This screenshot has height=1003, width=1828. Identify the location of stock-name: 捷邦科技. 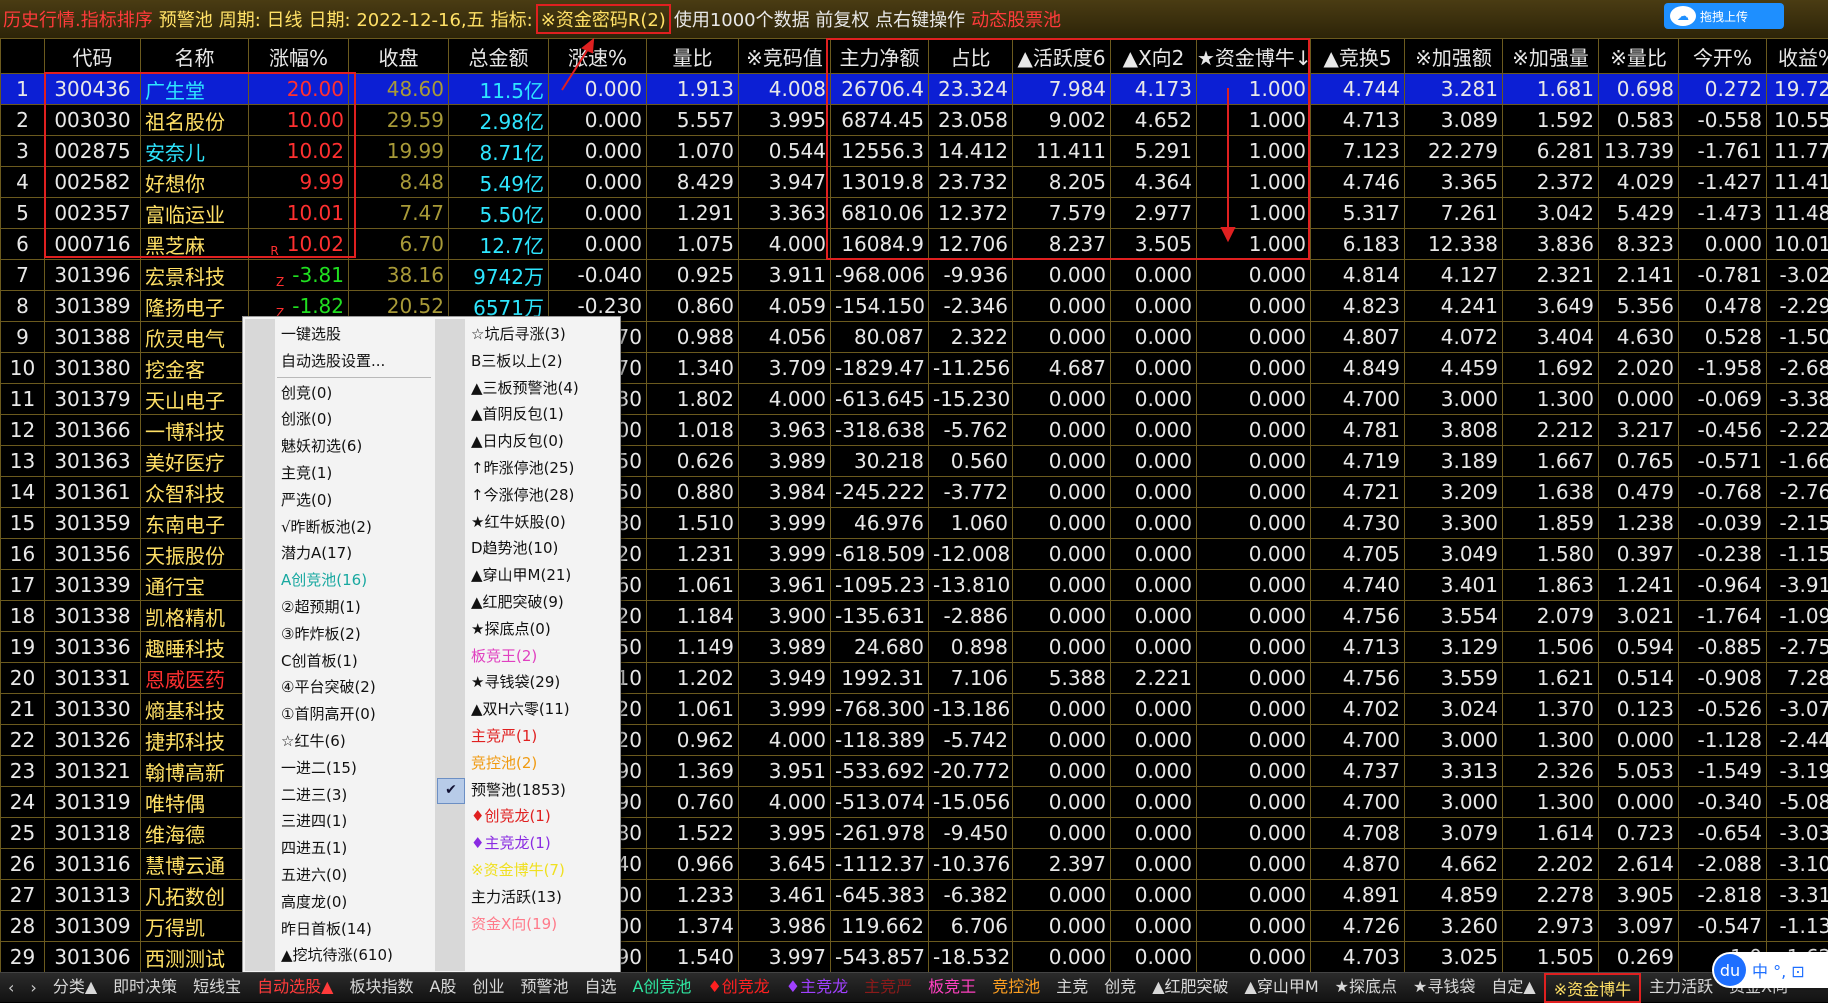
(195, 740).